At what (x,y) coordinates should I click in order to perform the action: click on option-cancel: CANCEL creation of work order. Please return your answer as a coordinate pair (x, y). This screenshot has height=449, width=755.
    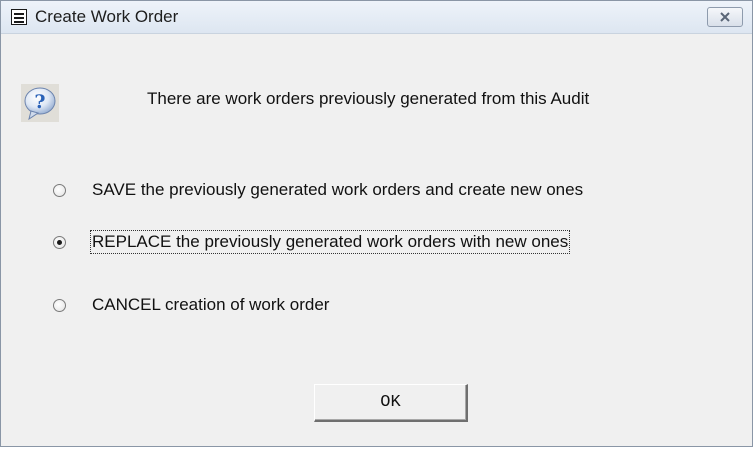
    Looking at the image, I should click on (191, 305).